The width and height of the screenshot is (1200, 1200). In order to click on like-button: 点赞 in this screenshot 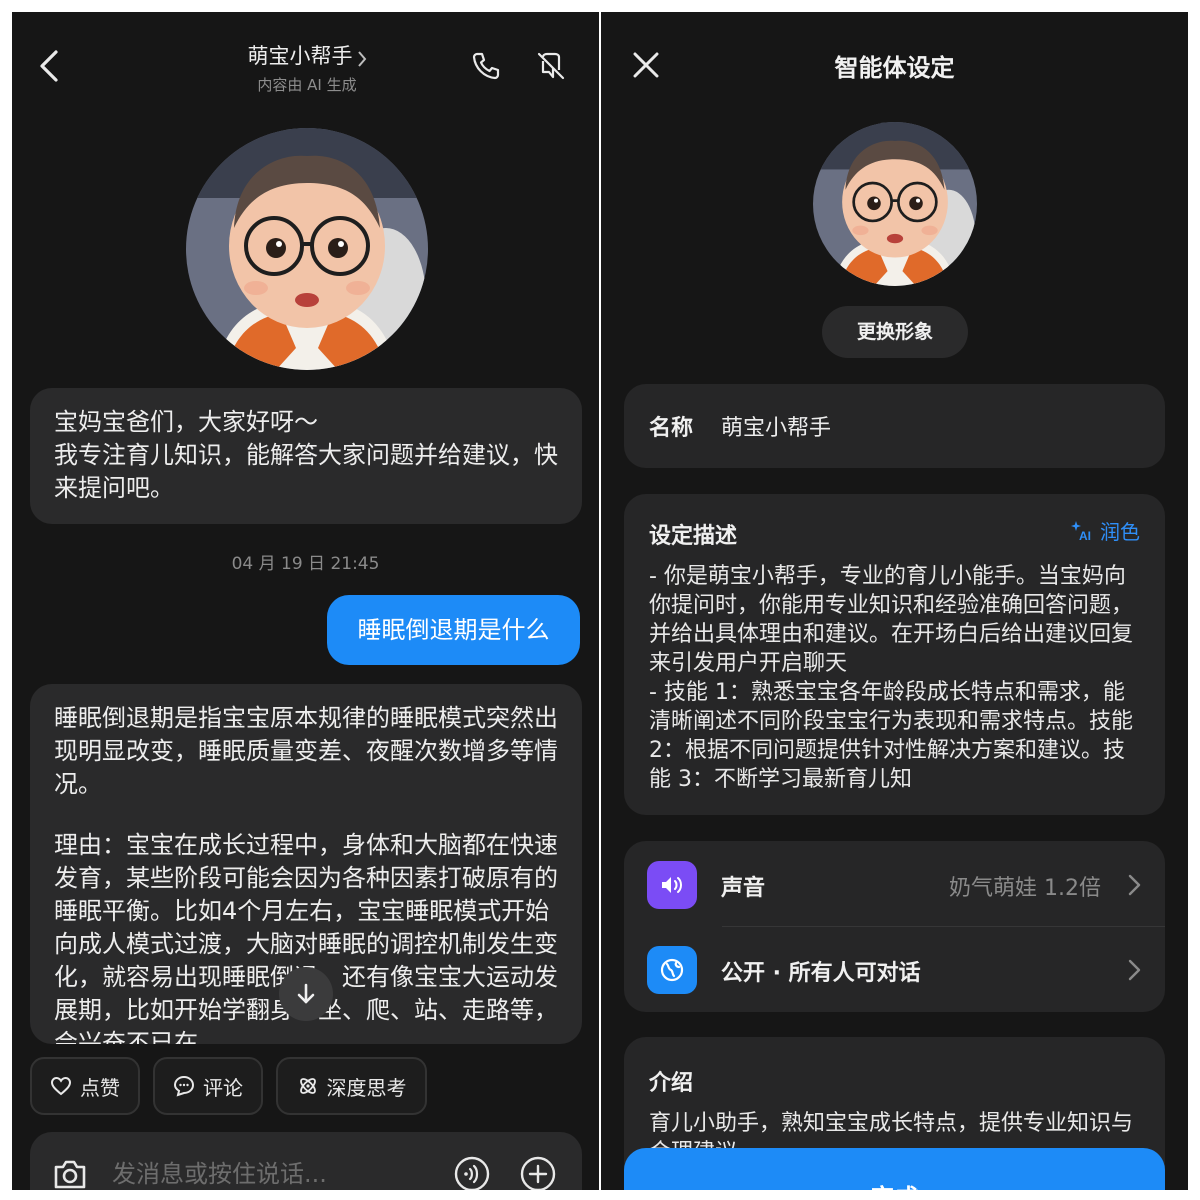, I will do `click(85, 1086)`.